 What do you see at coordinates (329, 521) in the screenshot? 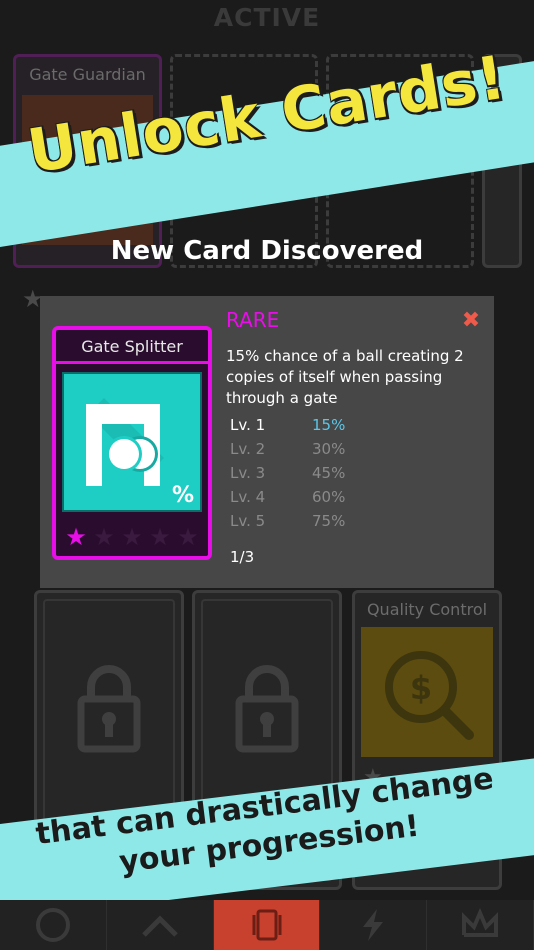
I see `level-value: 75%` at bounding box center [329, 521].